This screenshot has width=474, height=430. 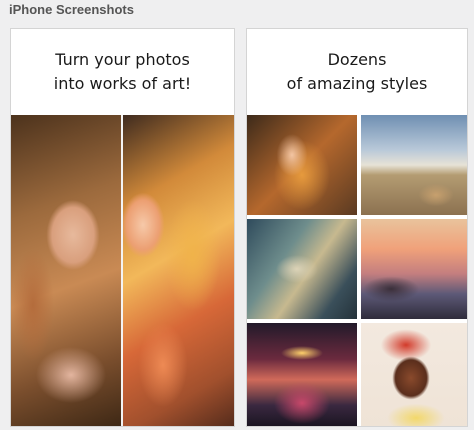 I want to click on style-tile-field, so click(x=414, y=165).